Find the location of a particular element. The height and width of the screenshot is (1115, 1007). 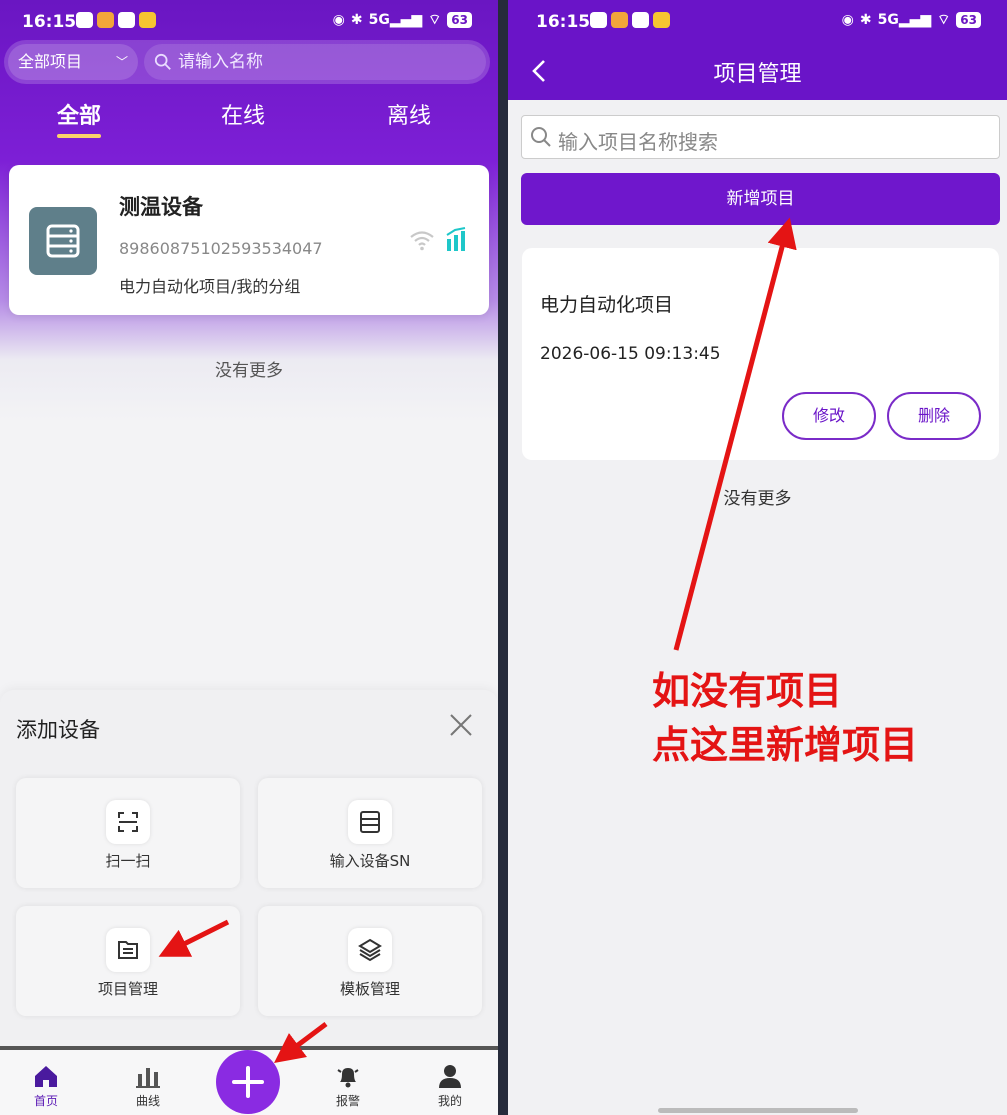

close-icon is located at coordinates (461, 725).